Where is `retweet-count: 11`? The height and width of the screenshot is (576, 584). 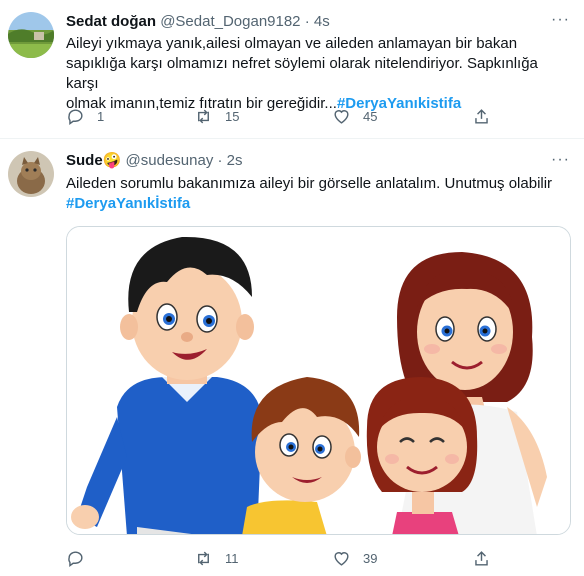
retweet-count: 11 is located at coordinates (232, 558).